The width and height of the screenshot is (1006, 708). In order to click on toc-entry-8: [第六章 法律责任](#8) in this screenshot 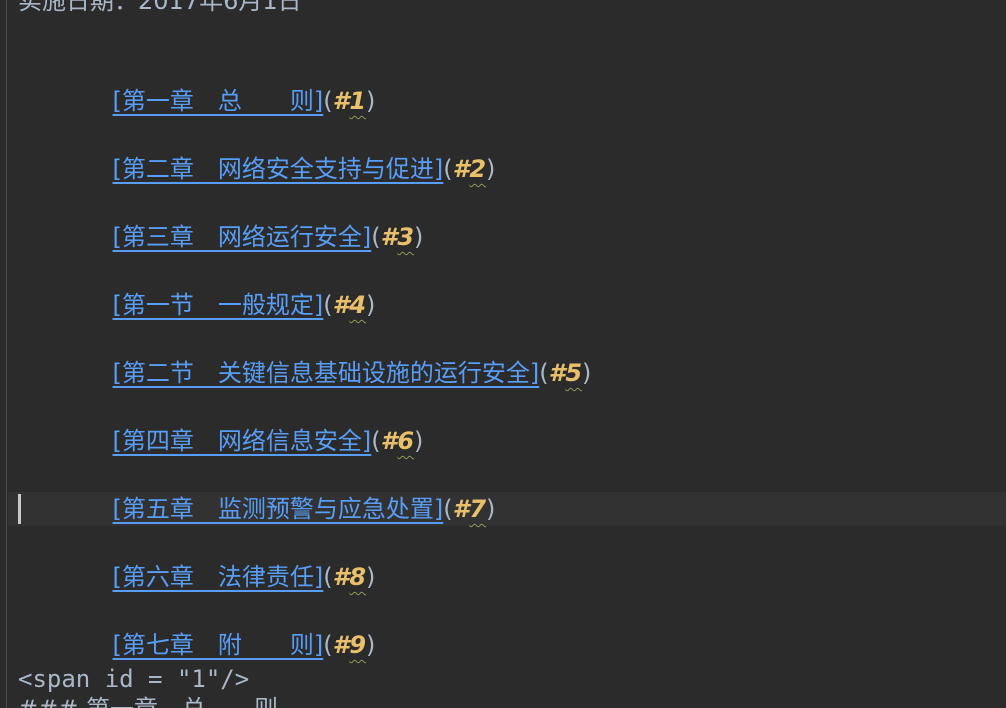, I will do `click(229, 558)`.